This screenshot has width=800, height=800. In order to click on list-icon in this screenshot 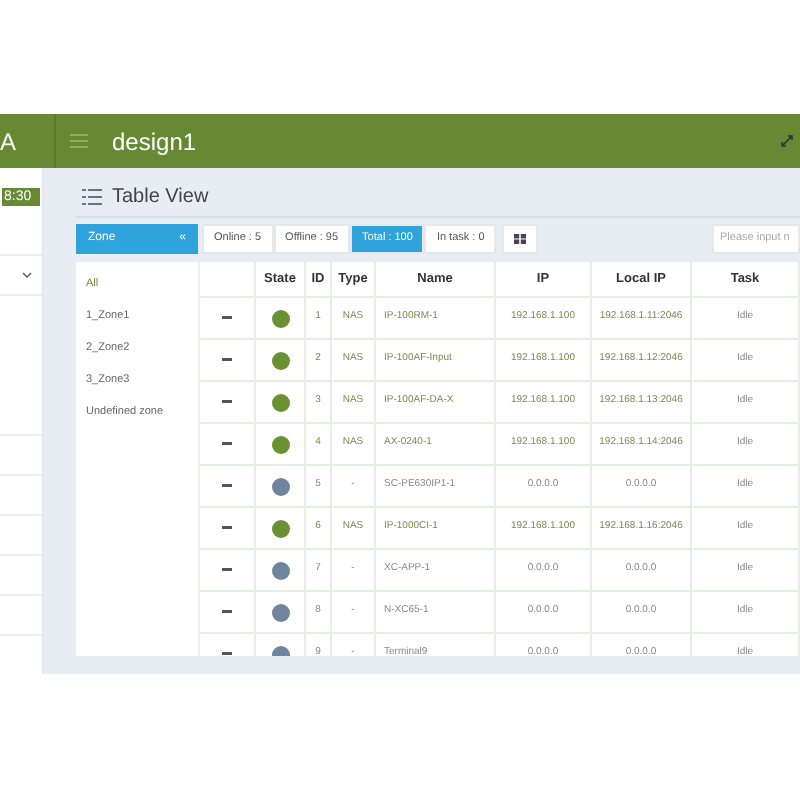, I will do `click(92, 197)`.